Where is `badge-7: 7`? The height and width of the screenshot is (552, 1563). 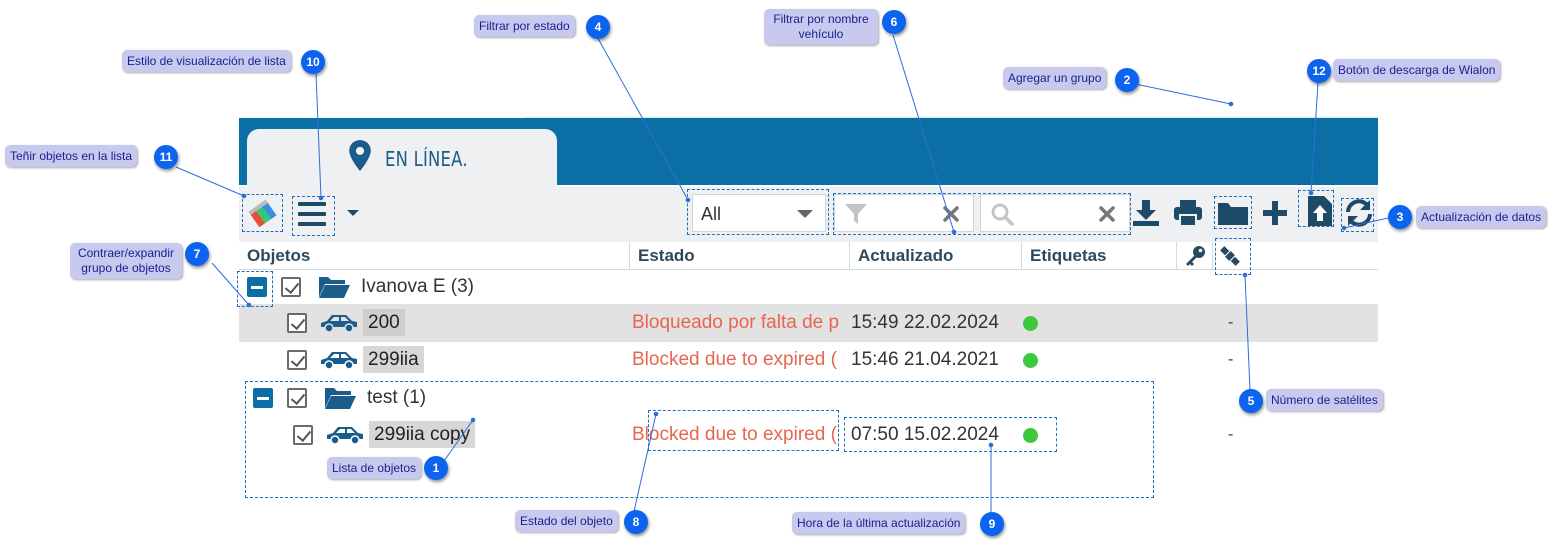 badge-7: 7 is located at coordinates (197, 254).